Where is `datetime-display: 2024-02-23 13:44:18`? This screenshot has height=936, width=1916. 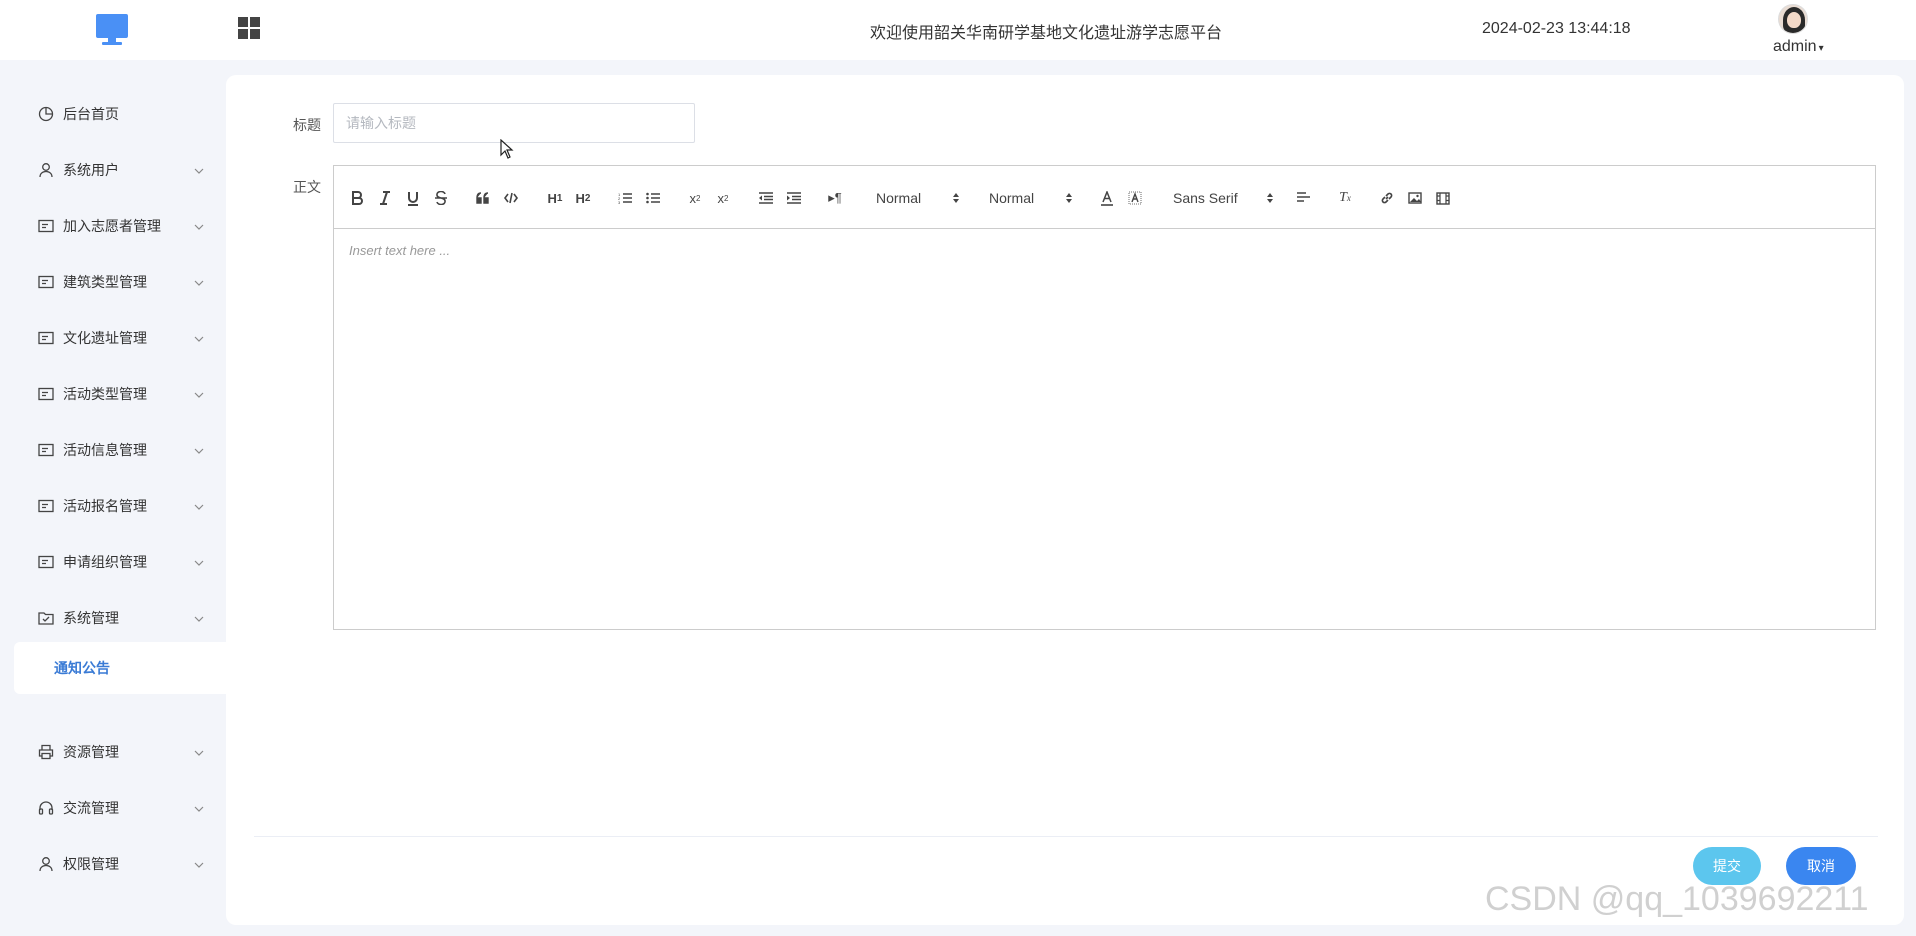 datetime-display: 2024-02-23 13:44:18 is located at coordinates (1556, 28).